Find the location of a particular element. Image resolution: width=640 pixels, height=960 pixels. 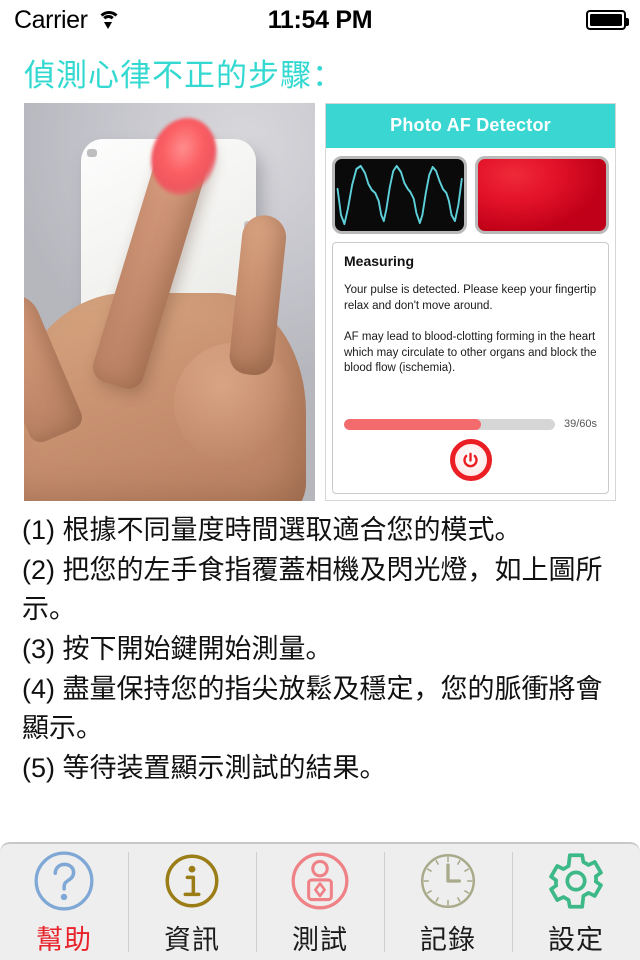

camera-flash-tile is located at coordinates (541, 195).